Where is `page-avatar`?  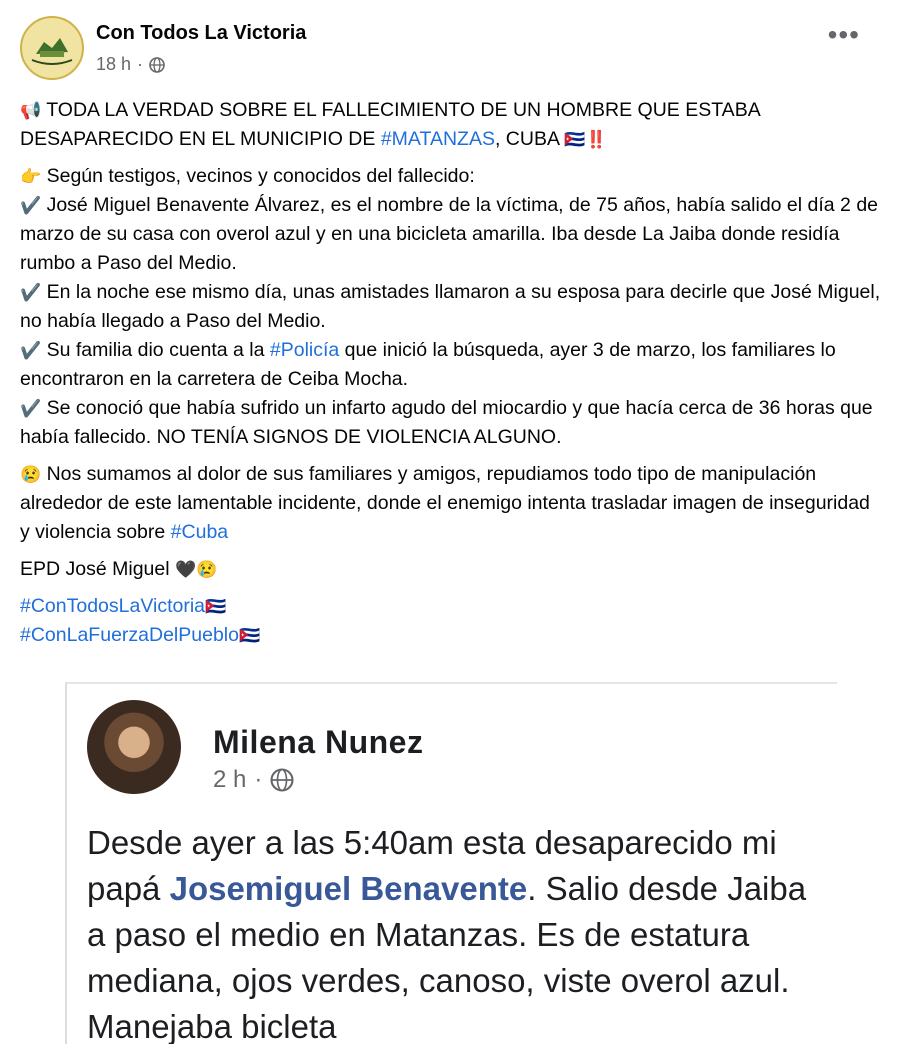
page-avatar is located at coordinates (52, 48).